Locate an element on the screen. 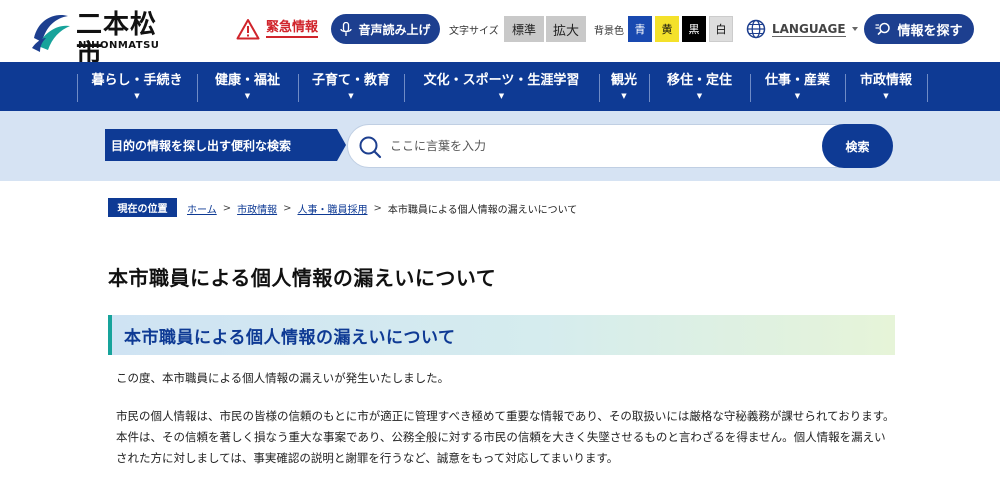 The width and height of the screenshot is (1000, 485). nav-item-tourism: 観光 ▼ is located at coordinates (624, 86).